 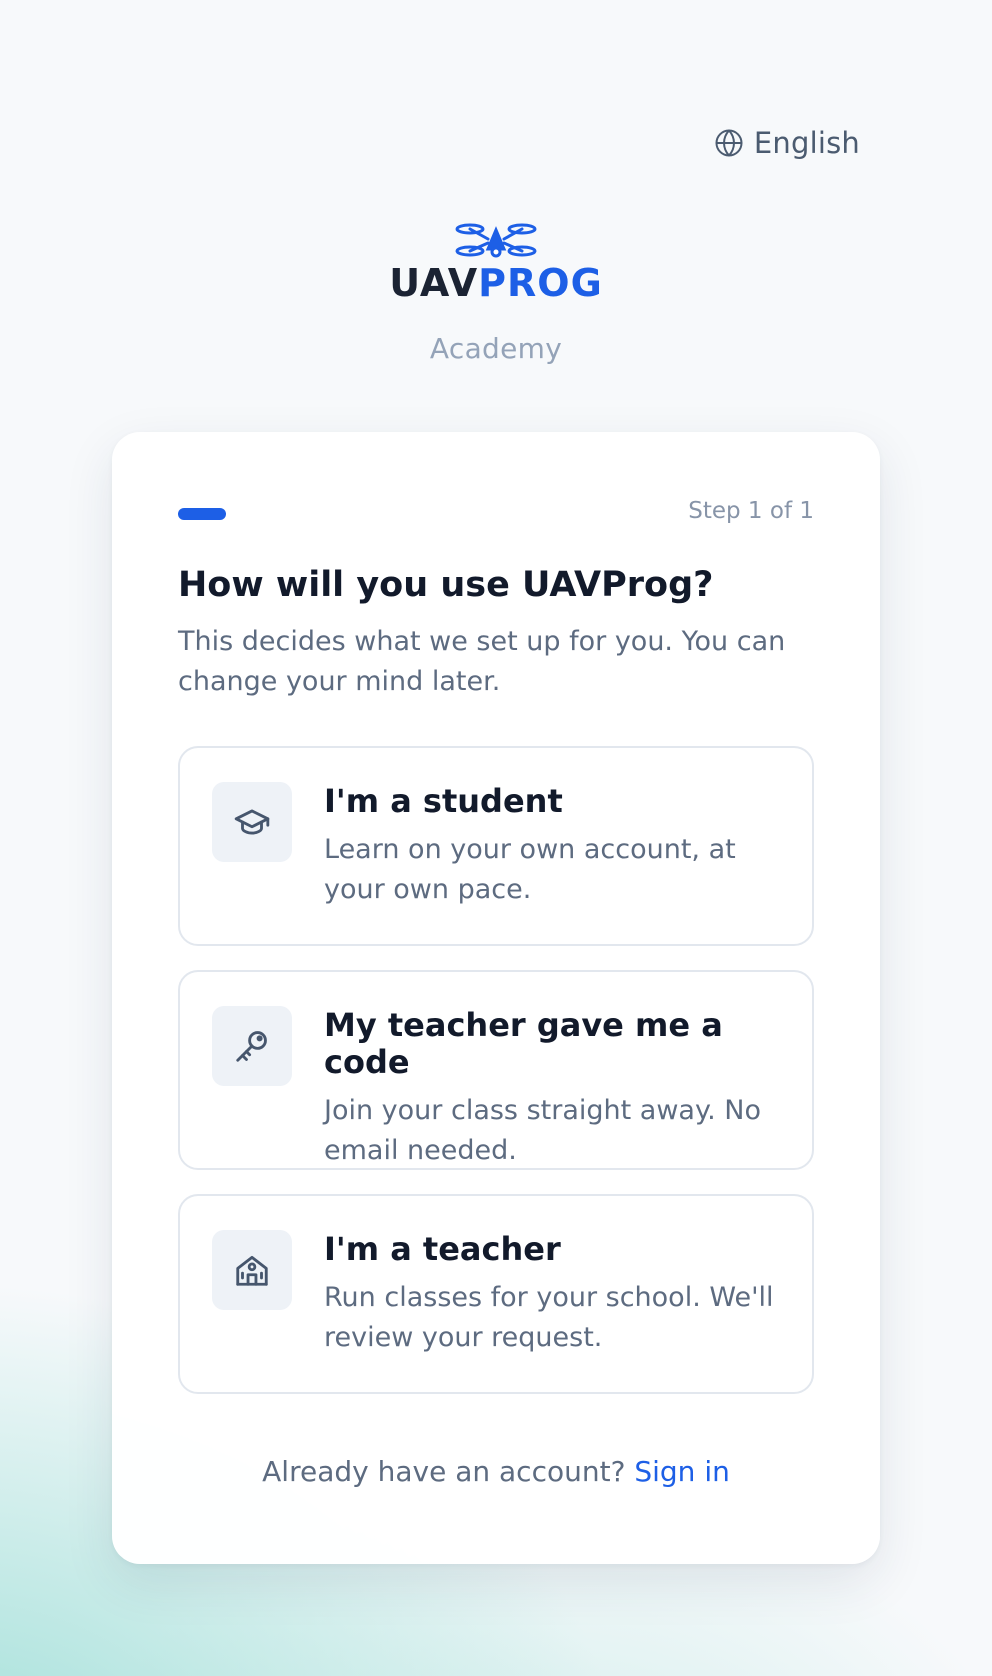 What do you see at coordinates (252, 1270) in the screenshot?
I see `school-icon` at bounding box center [252, 1270].